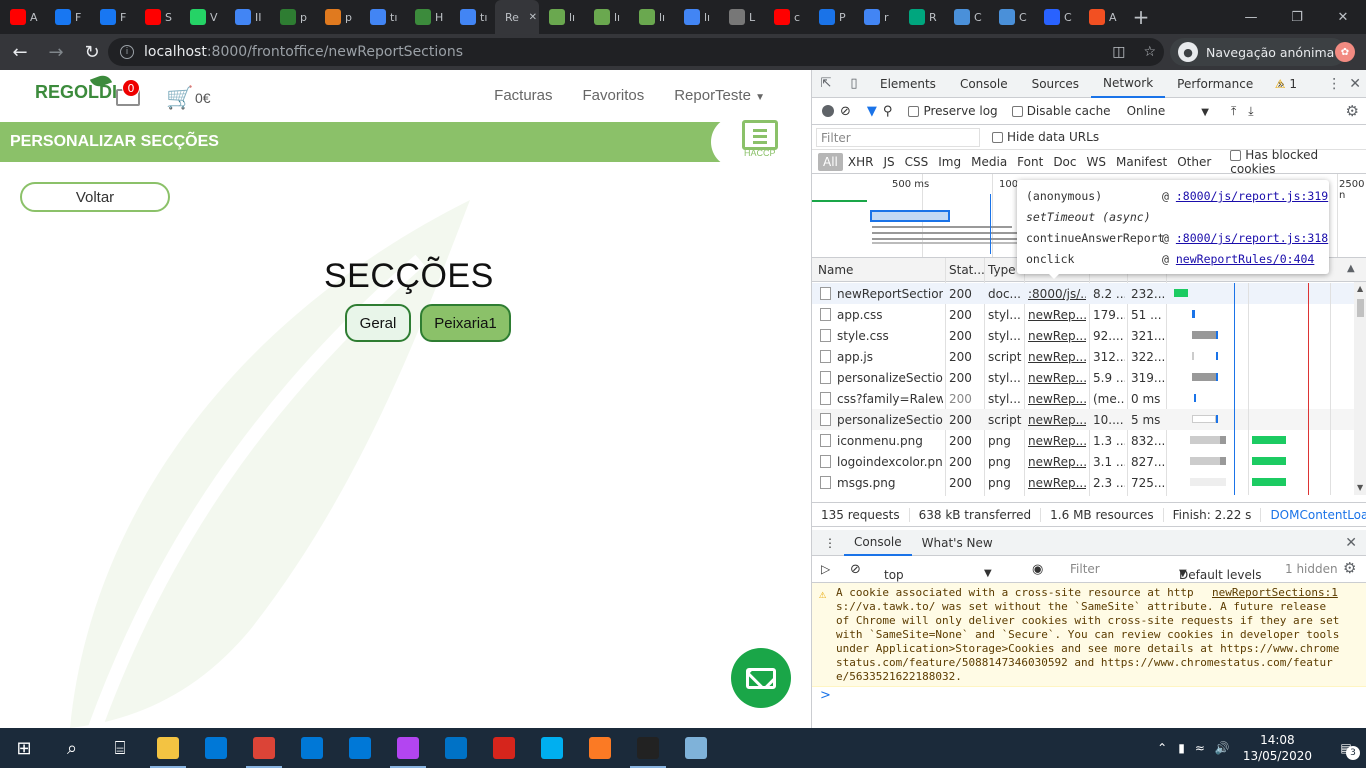 This screenshot has height=768, width=1366. I want to click on hide-data-urls-checkbox: Hide data URLs, so click(1045, 137).